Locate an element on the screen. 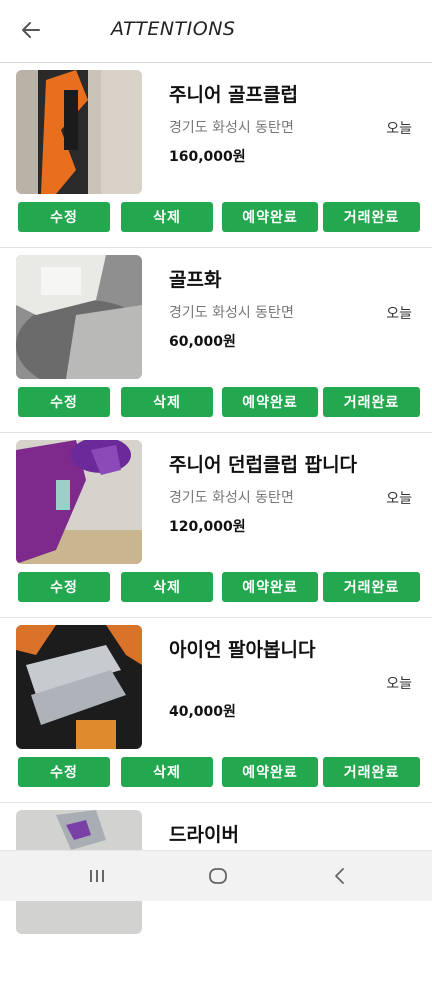 The image size is (432, 987). app-bar: ATTENTIONS is located at coordinates (216, 31).